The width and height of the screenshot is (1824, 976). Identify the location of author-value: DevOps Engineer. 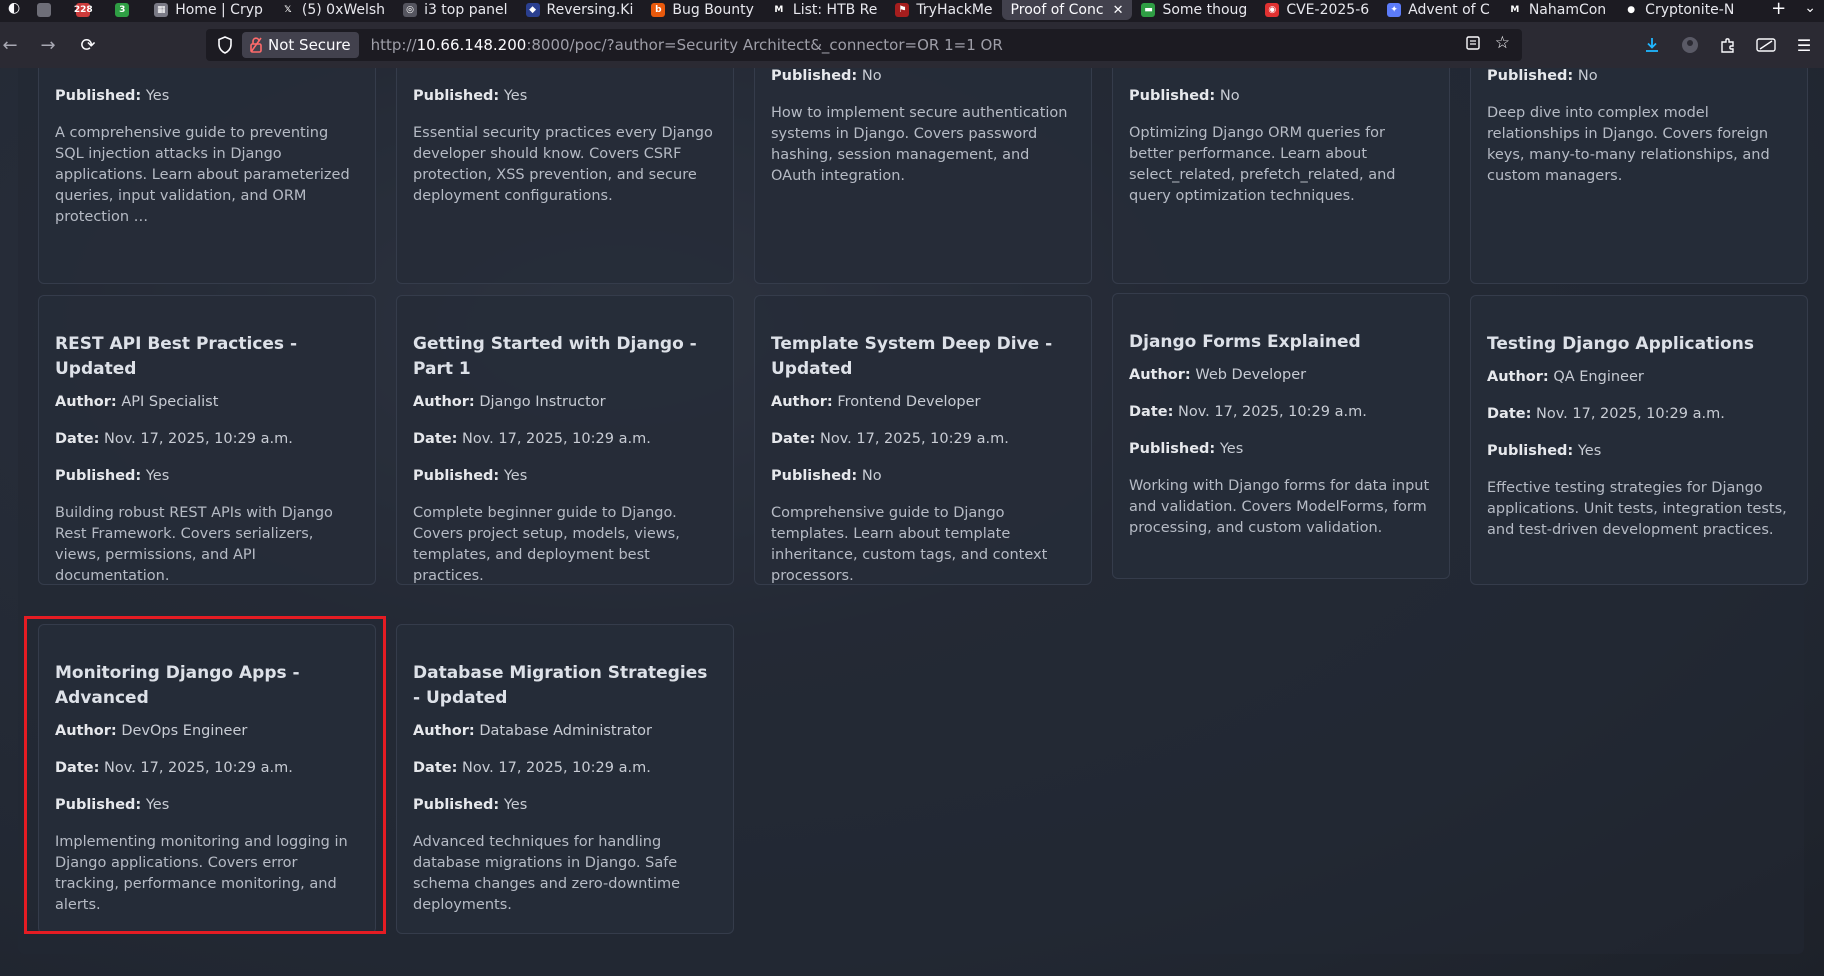
(184, 731).